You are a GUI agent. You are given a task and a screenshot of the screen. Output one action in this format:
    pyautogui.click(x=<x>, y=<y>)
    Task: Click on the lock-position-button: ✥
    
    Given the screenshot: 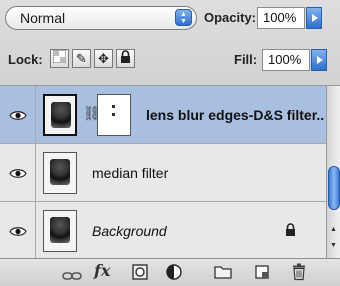 What is the action you would take?
    pyautogui.click(x=103, y=58)
    